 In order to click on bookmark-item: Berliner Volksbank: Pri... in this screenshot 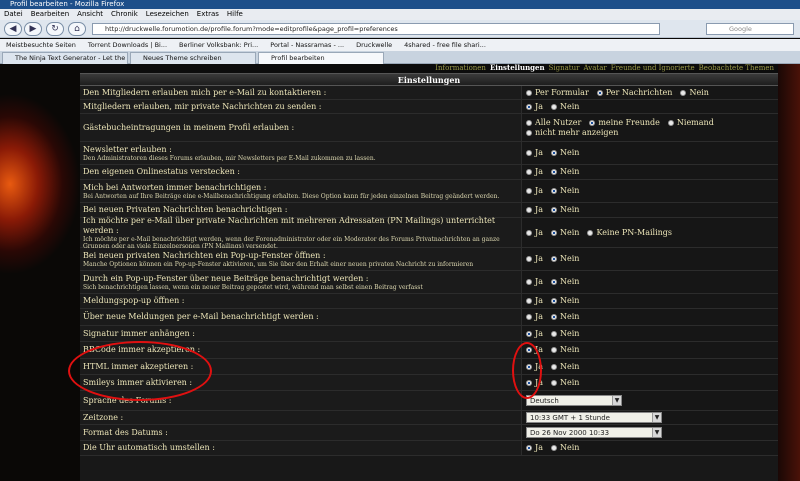, I will do `click(218, 45)`.